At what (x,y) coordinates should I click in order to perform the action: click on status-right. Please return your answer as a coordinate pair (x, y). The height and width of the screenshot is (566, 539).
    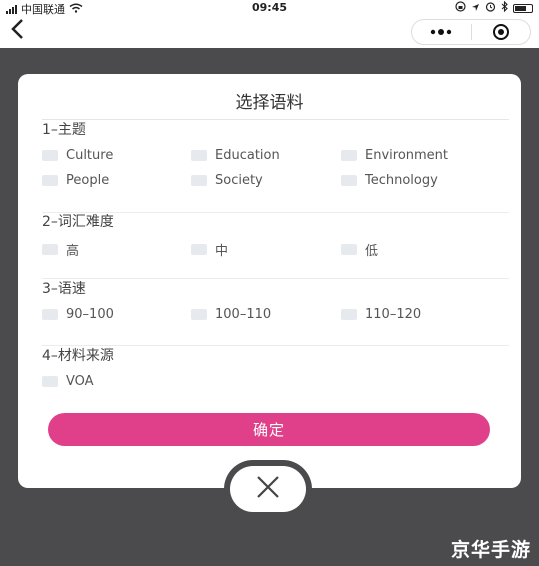
    Looking at the image, I should click on (494, 7).